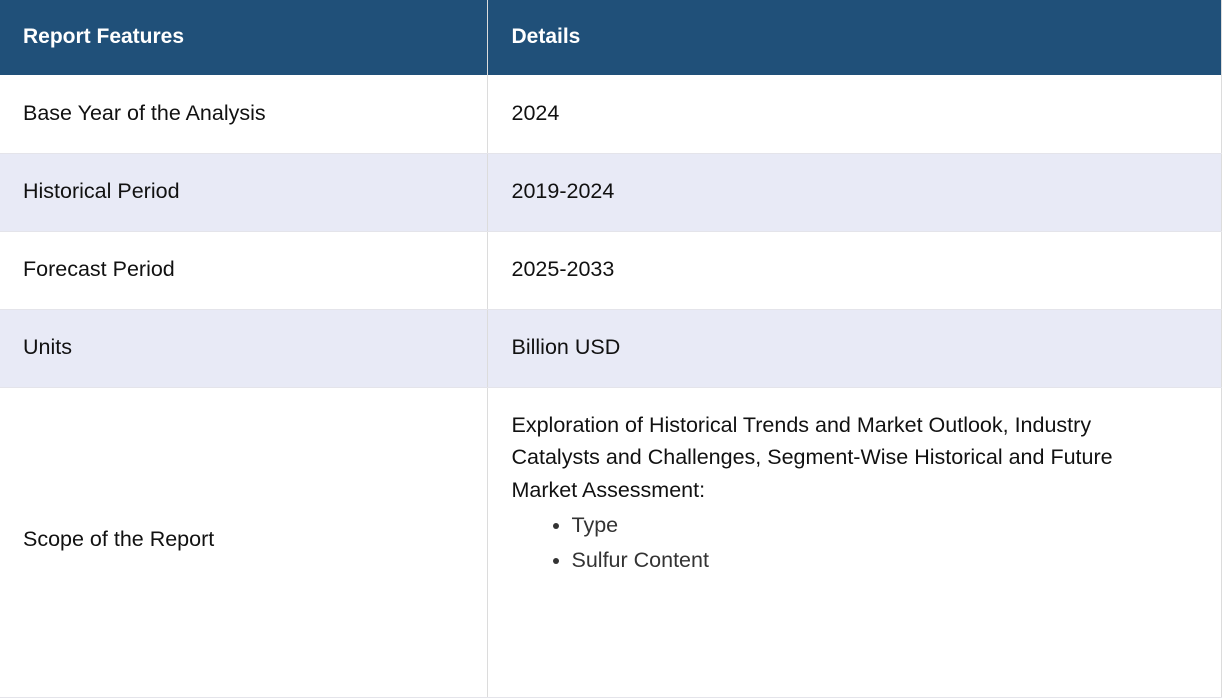 This screenshot has height=698, width=1223. Describe the element at coordinates (854, 270) in the screenshot. I see `row-details-forecast-period: 2025-2033` at that location.